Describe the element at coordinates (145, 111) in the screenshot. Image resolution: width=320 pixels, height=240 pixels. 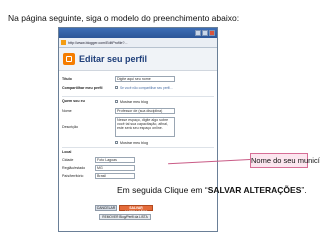
I see `nome-input: Professor de (sua disciplina)` at that location.